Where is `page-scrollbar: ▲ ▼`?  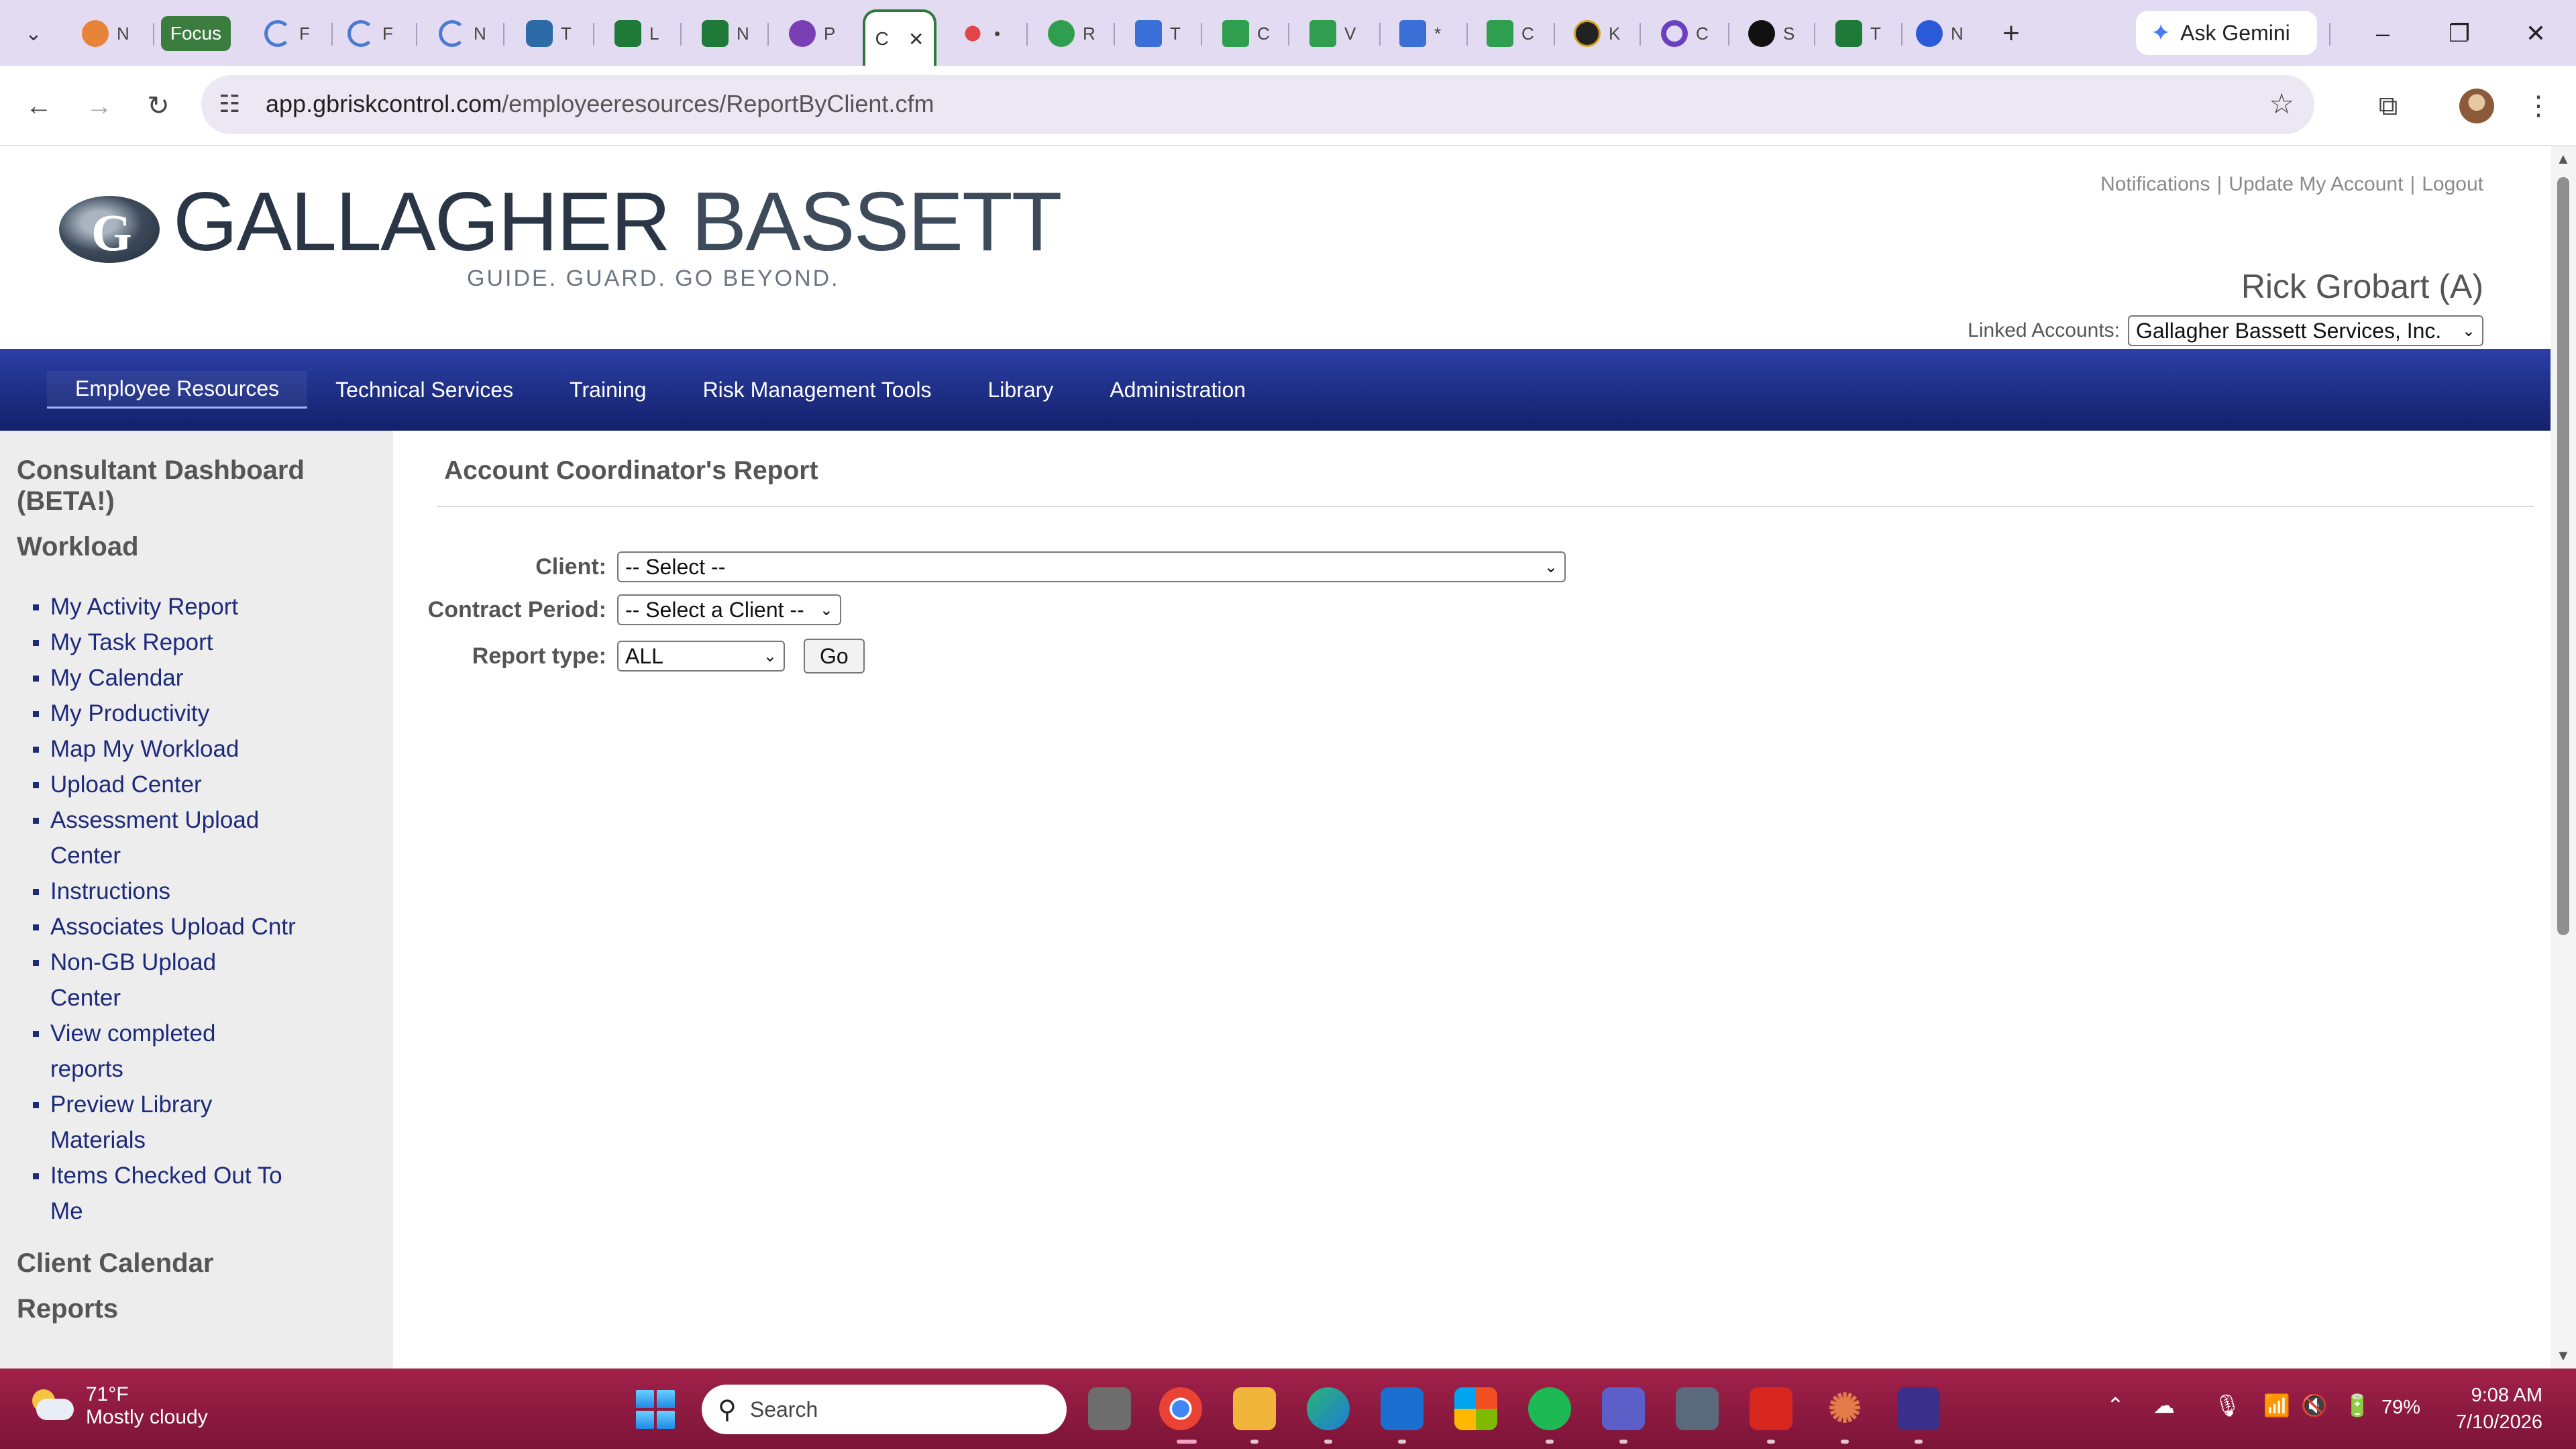
page-scrollbar: ▲ ▼ is located at coordinates (2563, 757).